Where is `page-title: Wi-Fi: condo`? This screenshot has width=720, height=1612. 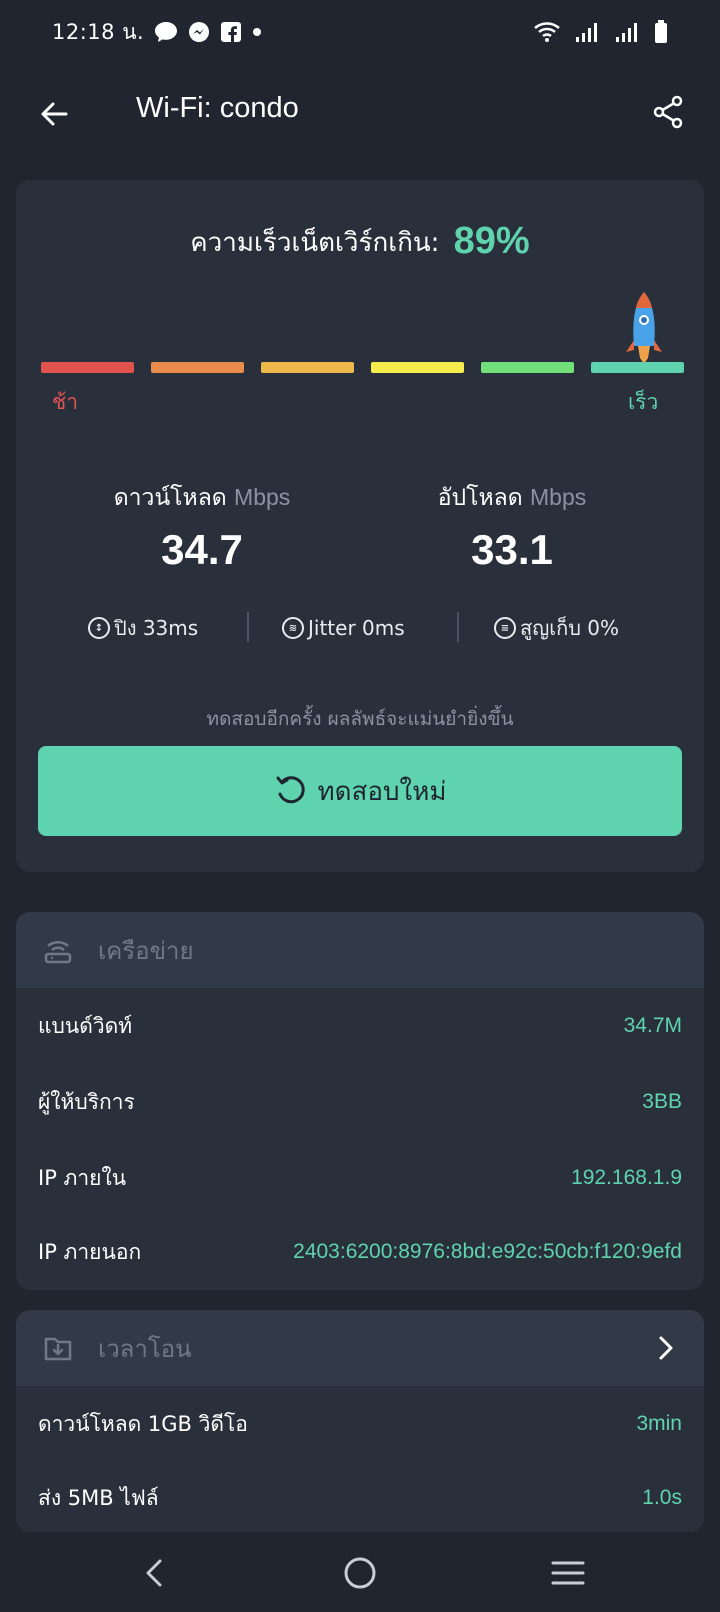 page-title: Wi-Fi: condo is located at coordinates (217, 108).